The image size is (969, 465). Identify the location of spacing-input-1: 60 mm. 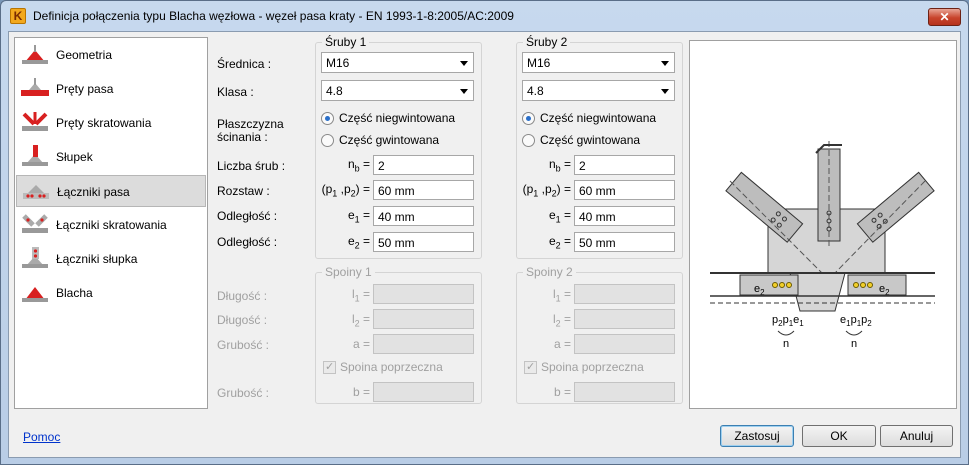
(423, 190).